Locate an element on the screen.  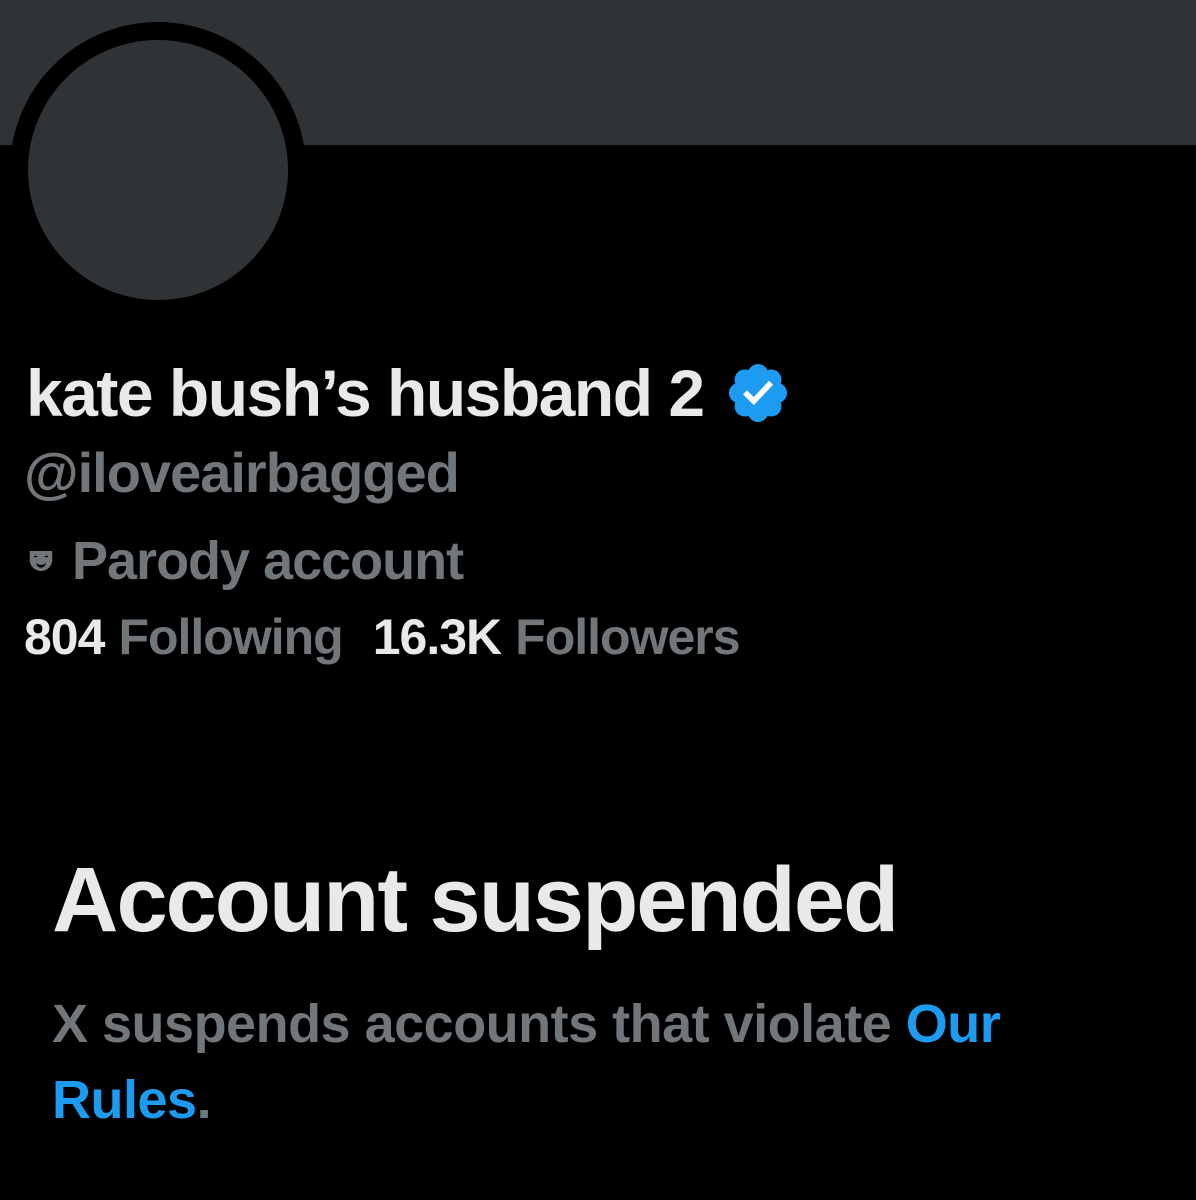
following-count: 804 is located at coordinates (64, 637).